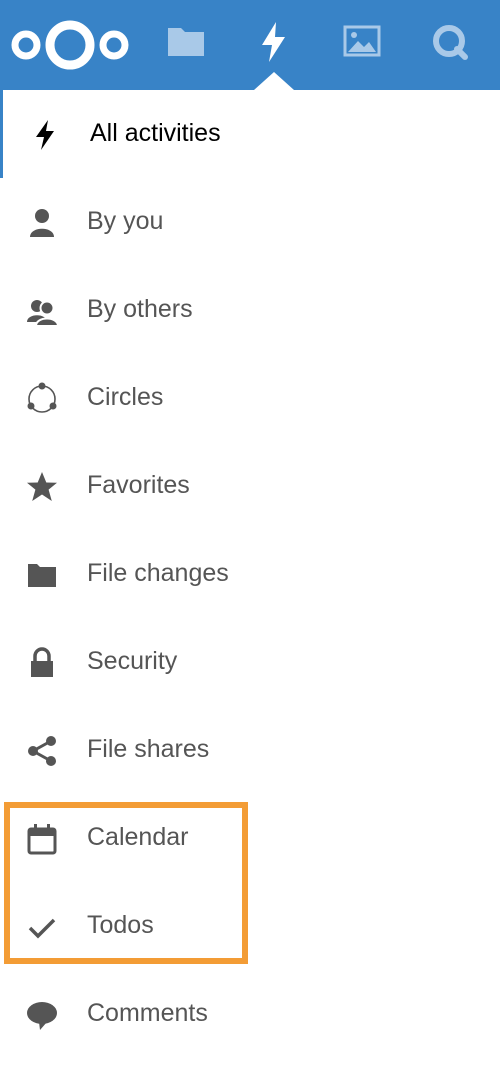  What do you see at coordinates (250, 662) in the screenshot?
I see `sidebar-item-security: Security` at bounding box center [250, 662].